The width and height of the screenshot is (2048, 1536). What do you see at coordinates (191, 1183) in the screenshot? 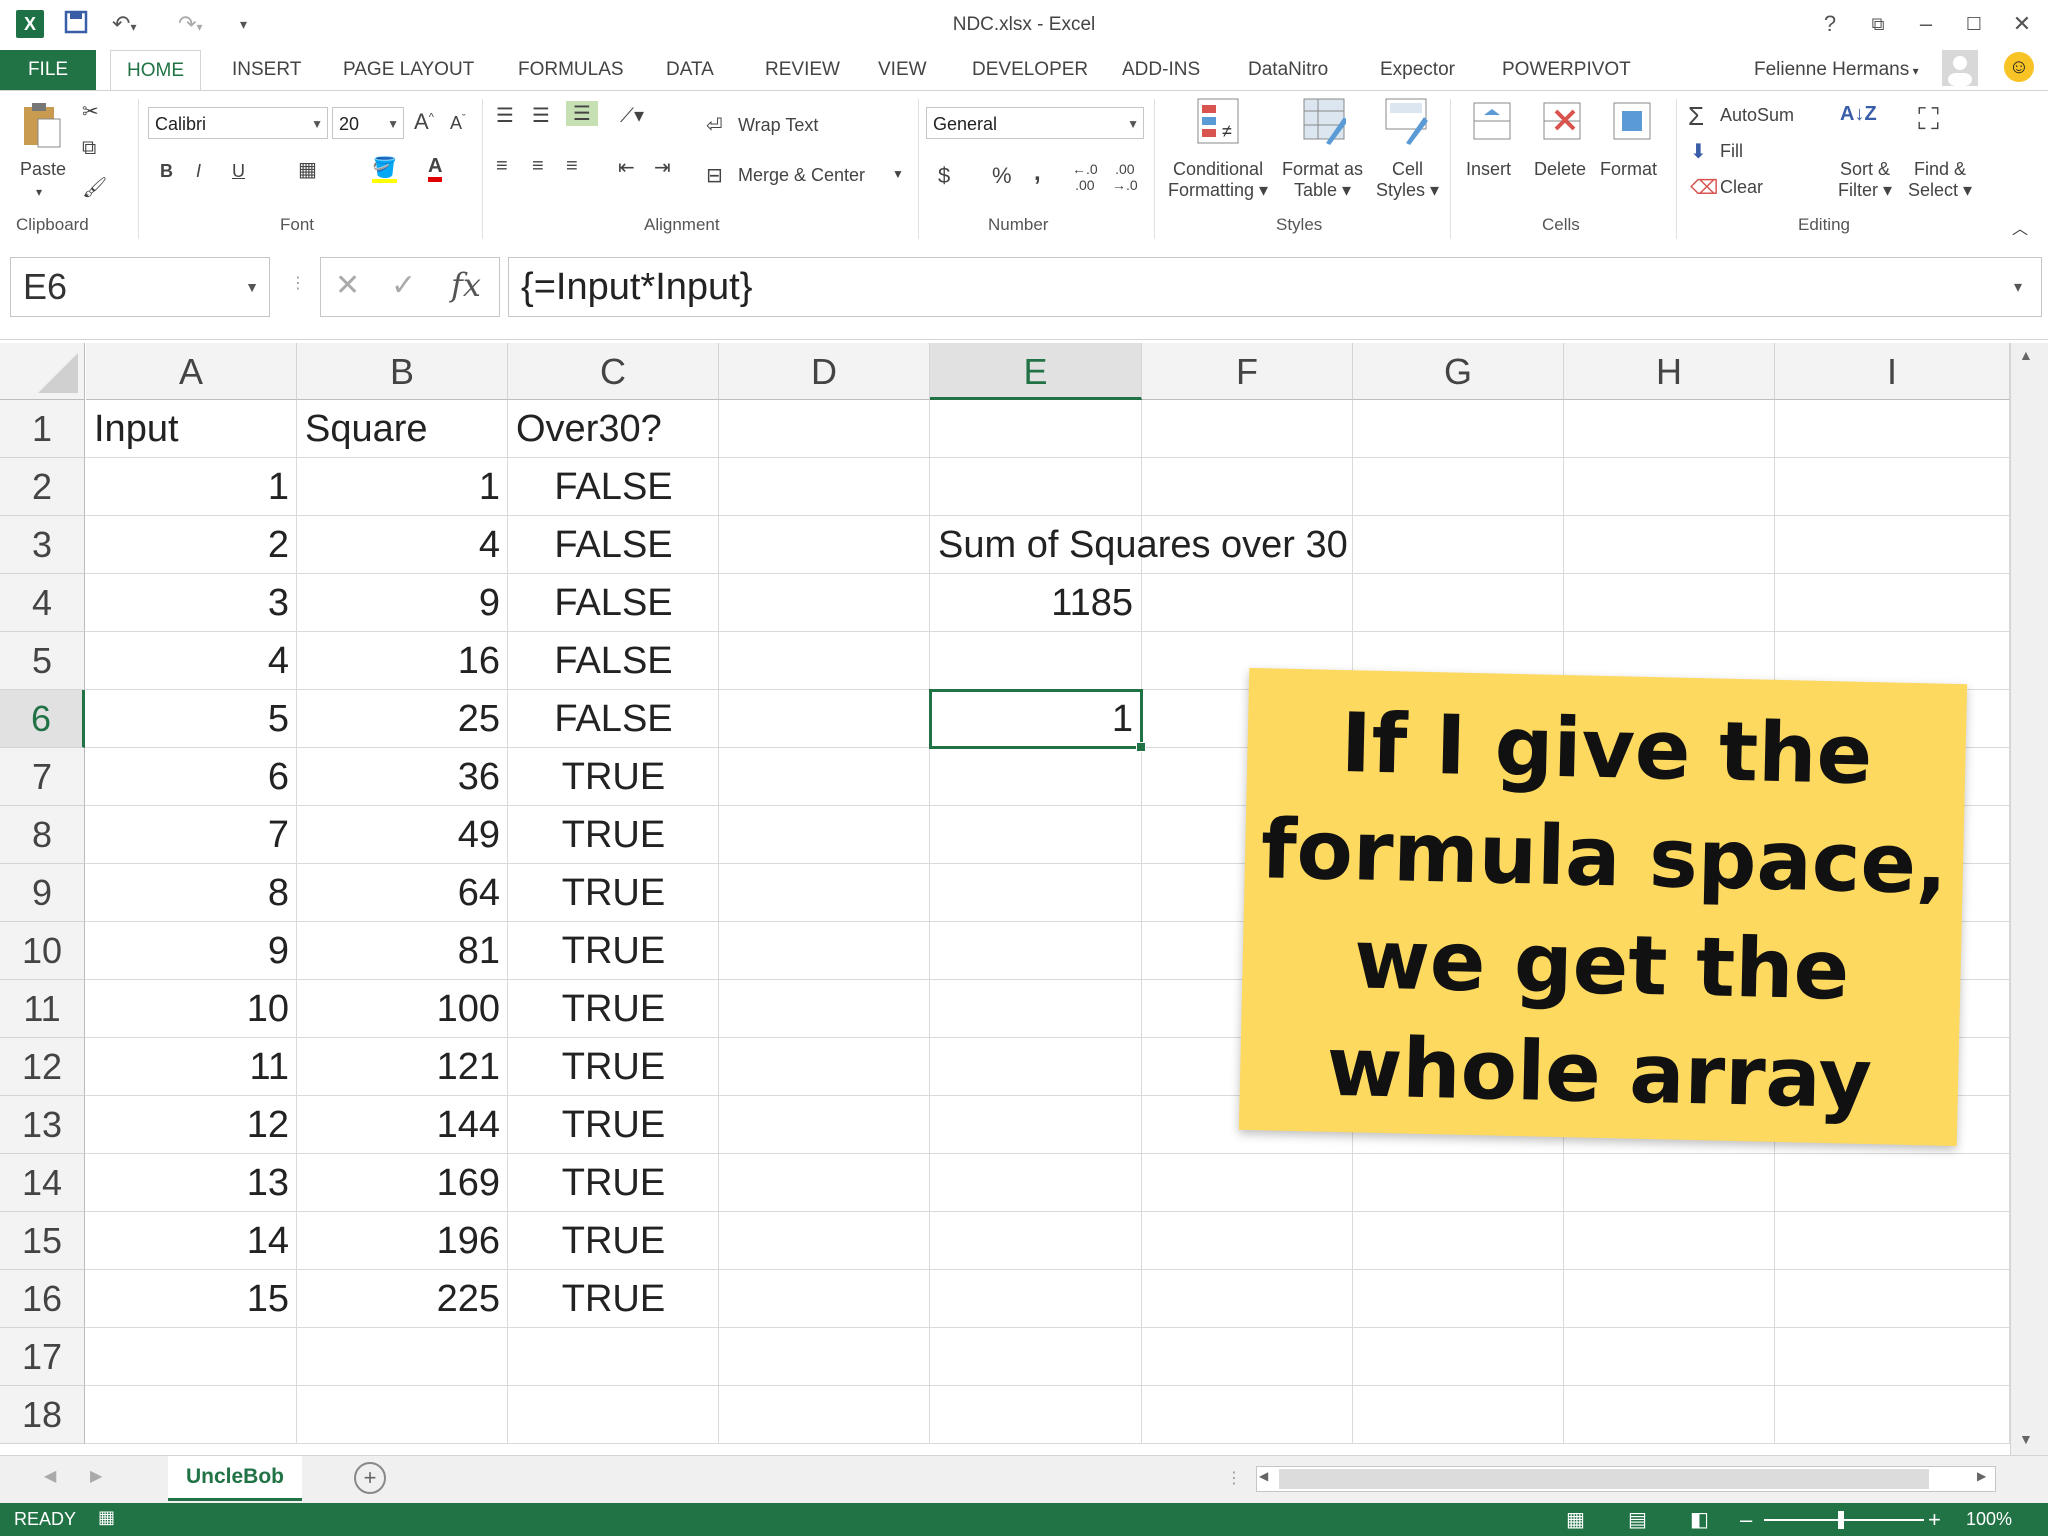
I see `cell-a14: 13` at bounding box center [191, 1183].